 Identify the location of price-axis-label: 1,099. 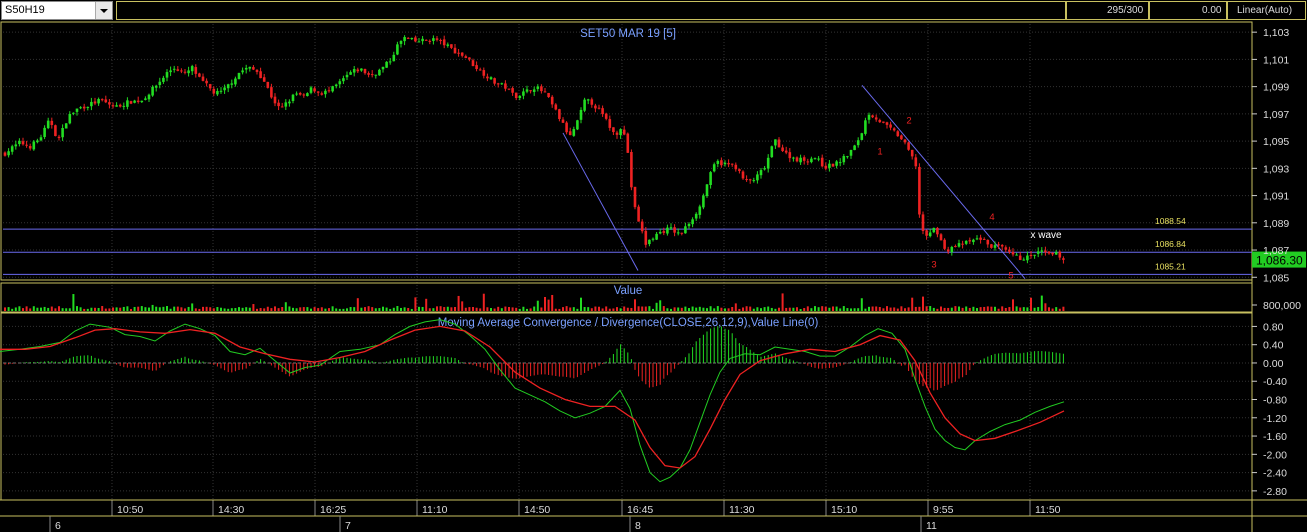
(1276, 88).